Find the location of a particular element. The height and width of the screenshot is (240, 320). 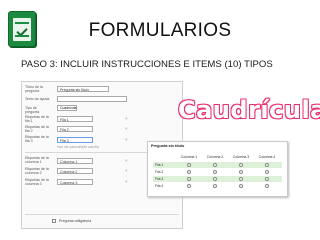

divider is located at coordinates (102, 214).